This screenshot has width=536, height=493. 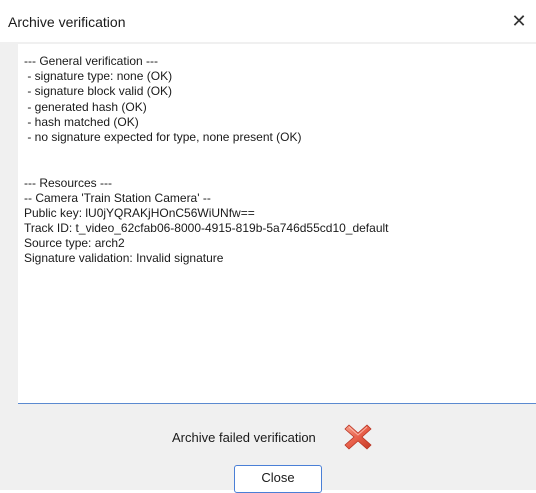 I want to click on log-line: - signature type: none (OK), so click(x=98, y=76).